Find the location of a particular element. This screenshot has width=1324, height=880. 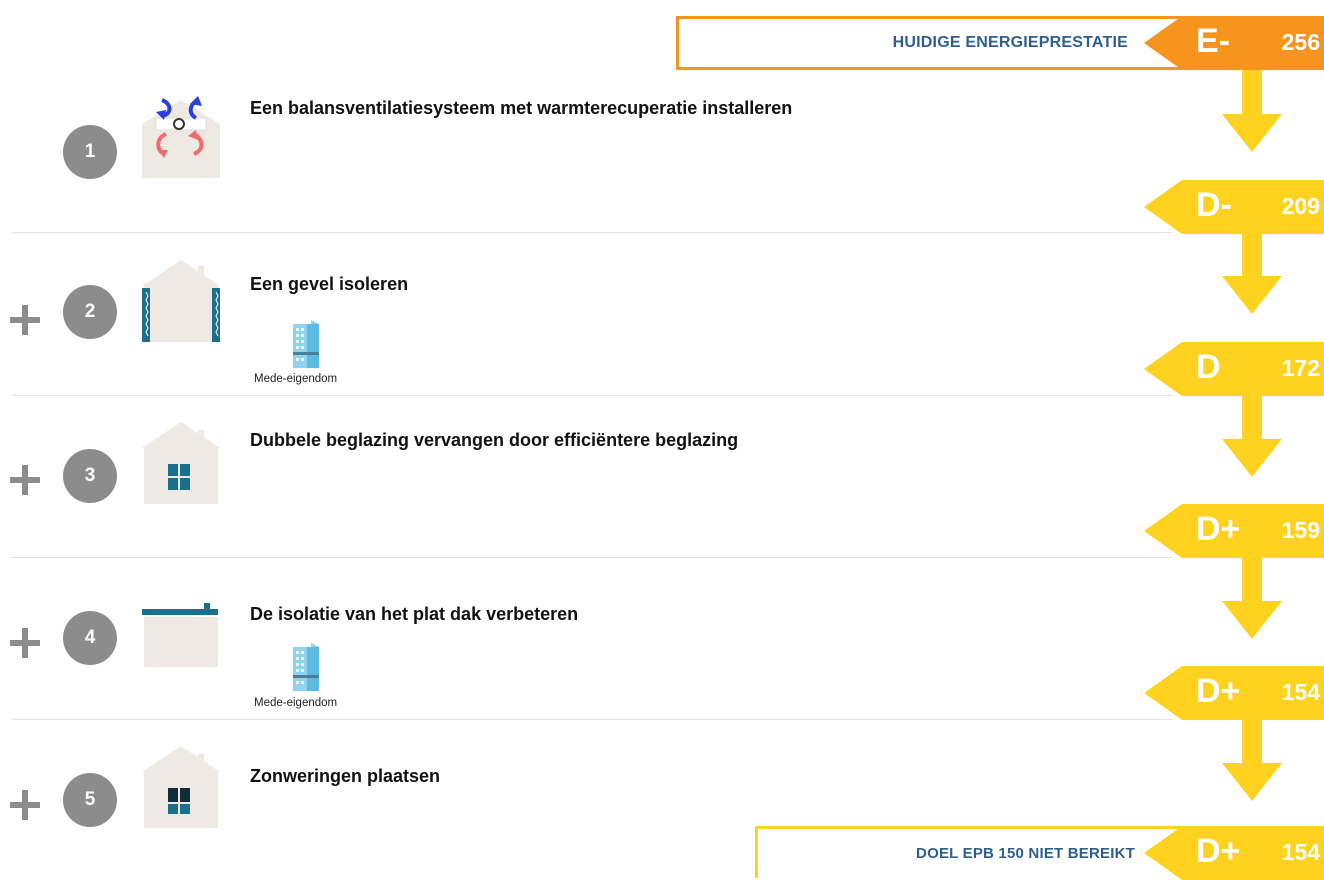

target-performance-text: DOEL EPB 150 NIET BEREIKT is located at coordinates (1025, 853).